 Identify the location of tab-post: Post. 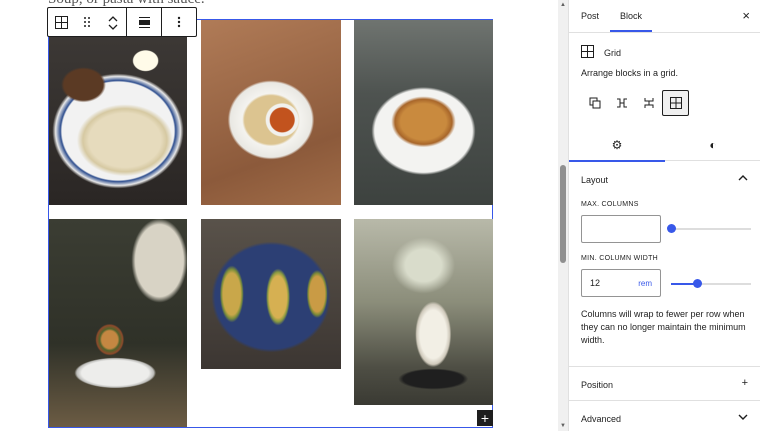
(590, 16).